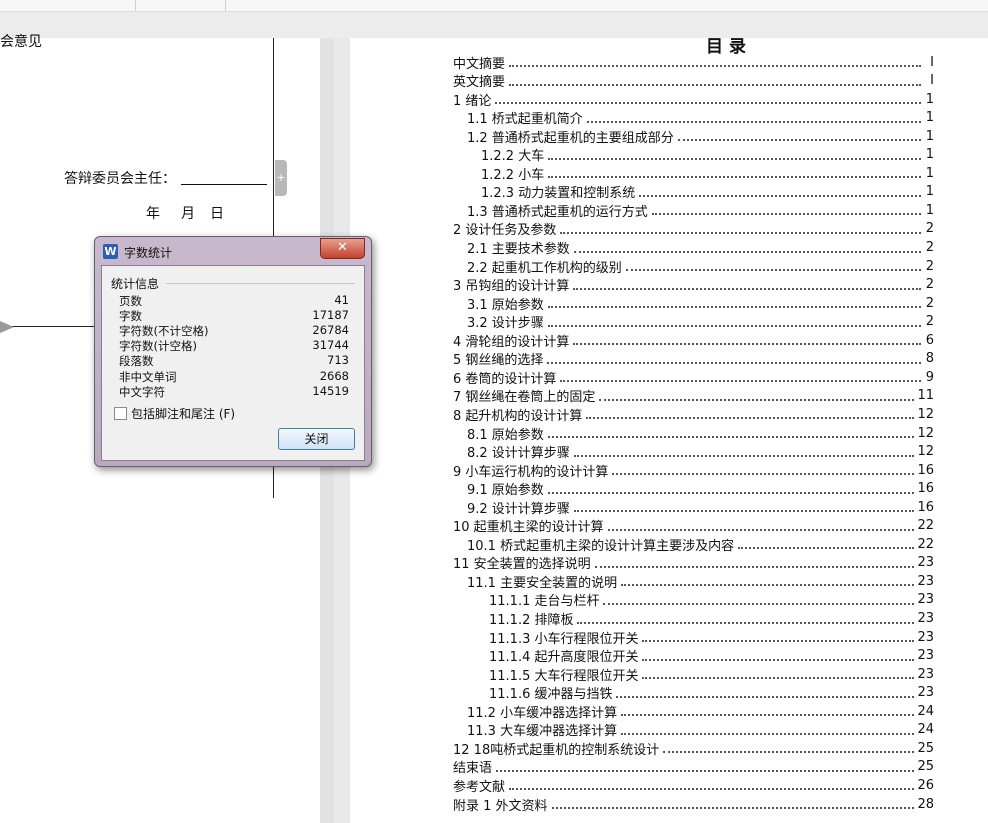 The image size is (988, 823). What do you see at coordinates (707, 192) in the screenshot?
I see `toc-entry: 1.2.3 动力装置和控制系统 1` at bounding box center [707, 192].